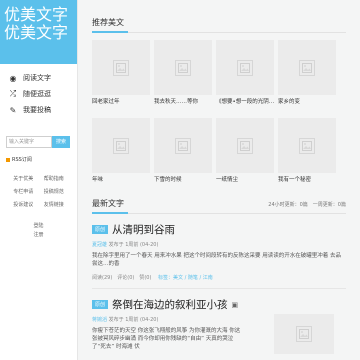 The height and width of the screenshot is (360, 360). I want to click on recommend-card: 回老家过年, so click(121, 79).